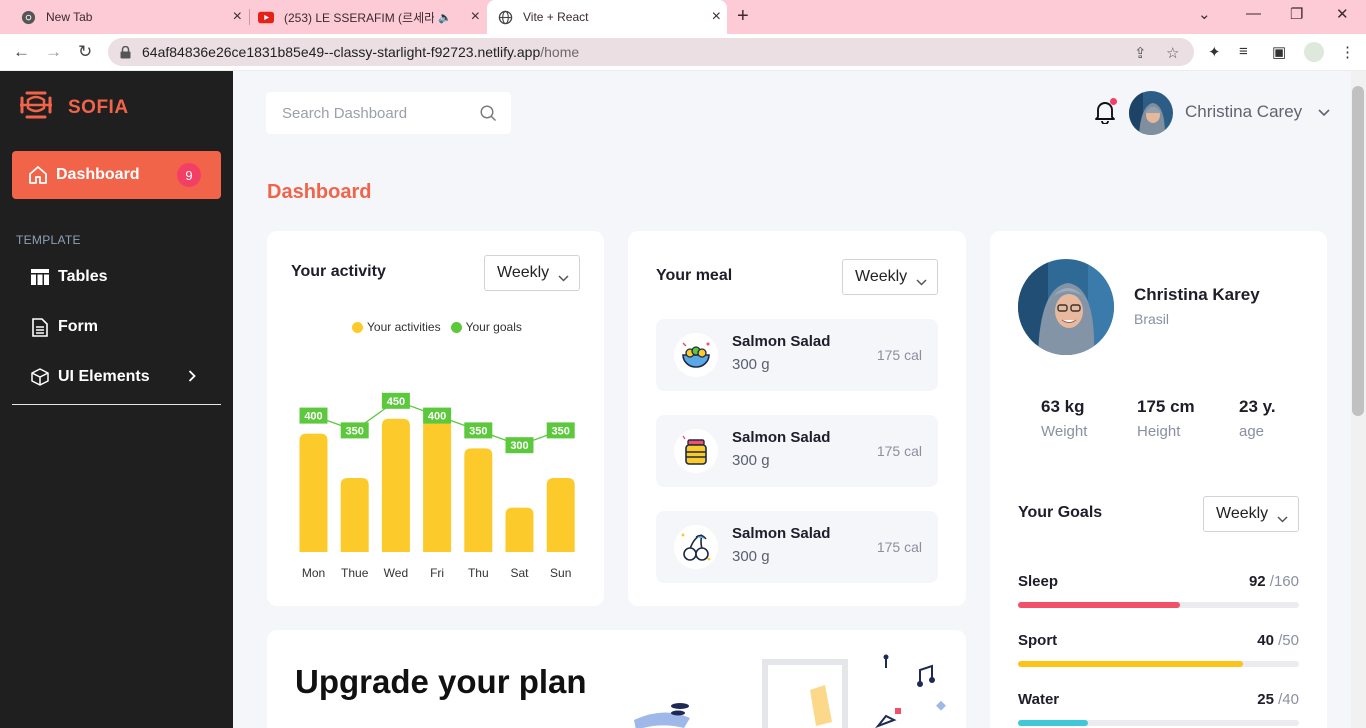  Describe the element at coordinates (1151, 113) in the screenshot. I see `avatar` at that location.